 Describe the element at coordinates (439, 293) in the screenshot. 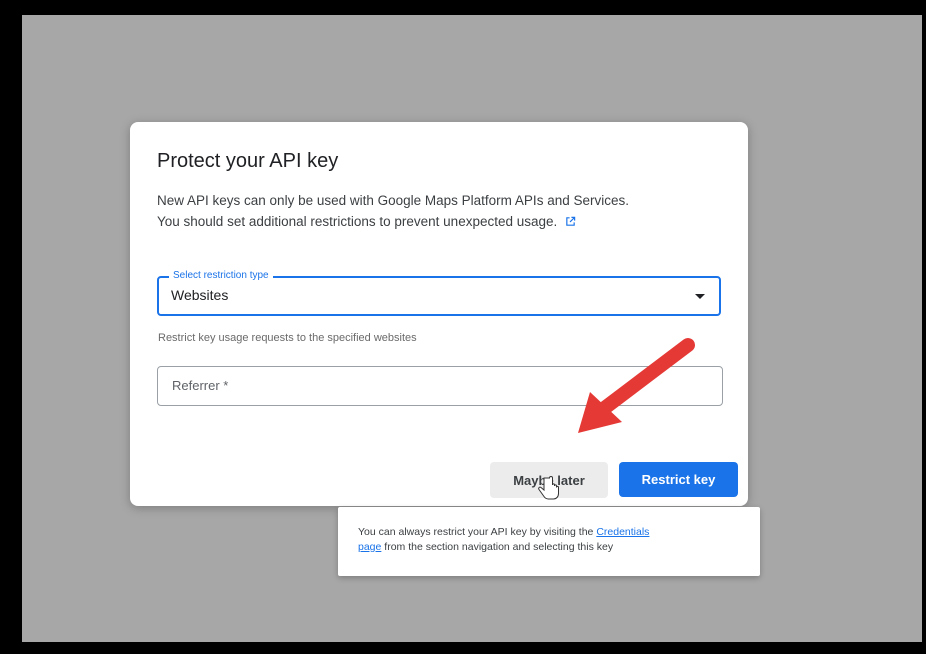

I see `restriction-type-select: Select restriction type Websites` at that location.